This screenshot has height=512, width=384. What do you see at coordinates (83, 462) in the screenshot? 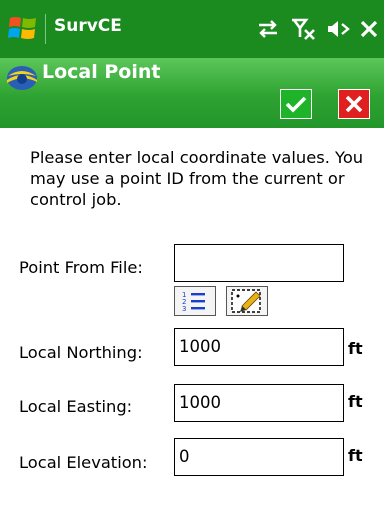
I see `local-elevation-label: Local Elevation:` at bounding box center [83, 462].